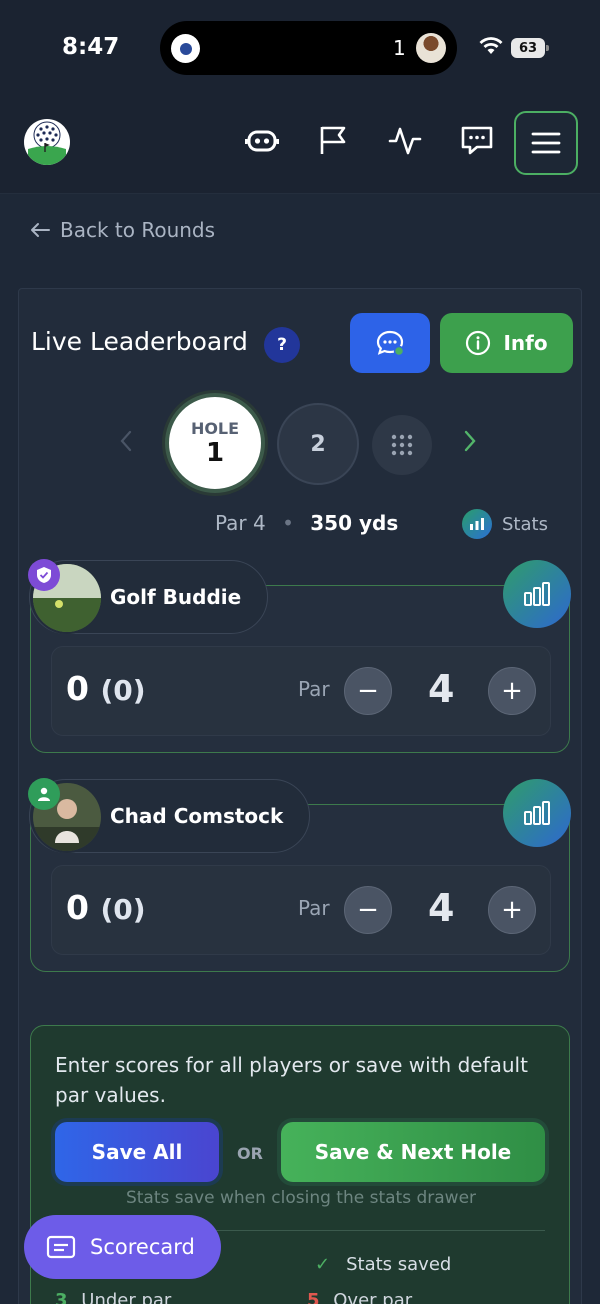 The width and height of the screenshot is (600, 1304). What do you see at coordinates (478, 343) in the screenshot?
I see `info-icon` at bounding box center [478, 343].